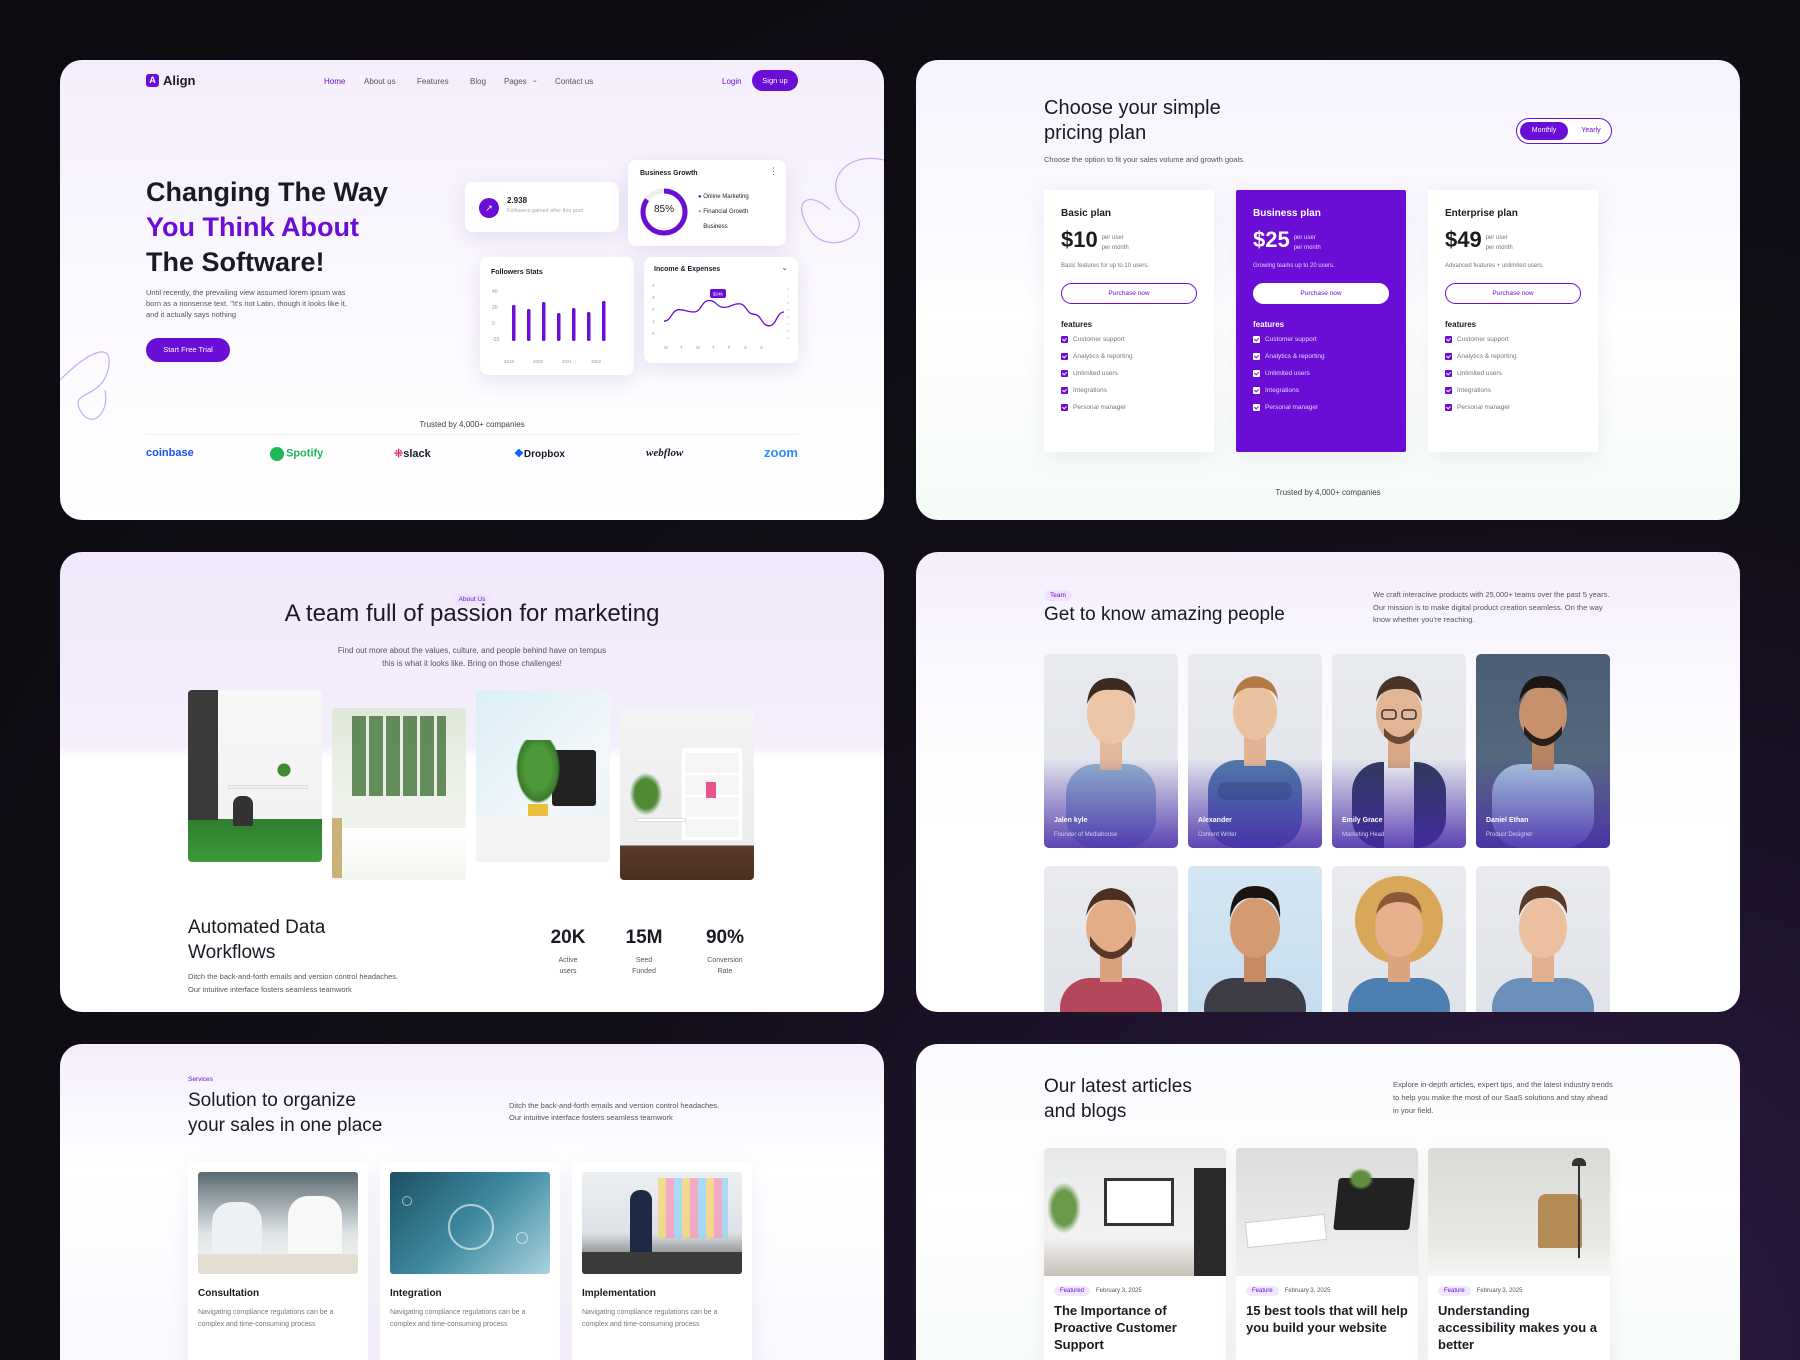  What do you see at coordinates (472, 613) in the screenshot?
I see `about-title: A team full of passion for marketing` at bounding box center [472, 613].